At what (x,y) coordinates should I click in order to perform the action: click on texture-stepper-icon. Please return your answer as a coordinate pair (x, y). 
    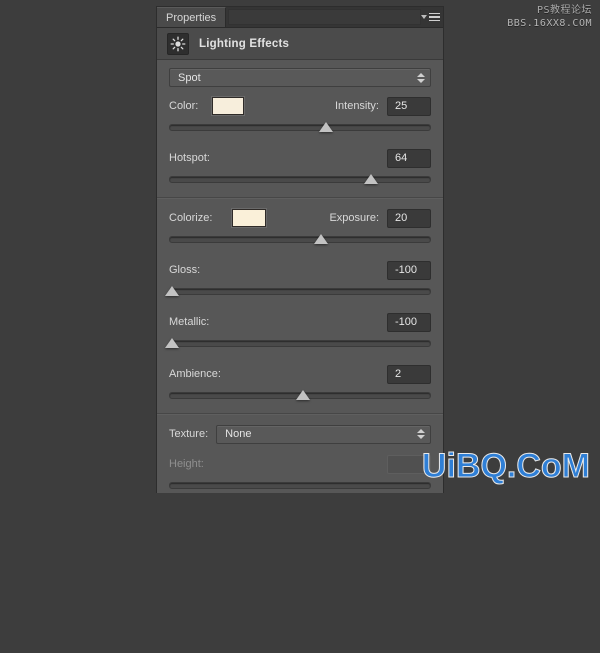
    Looking at the image, I should click on (421, 434).